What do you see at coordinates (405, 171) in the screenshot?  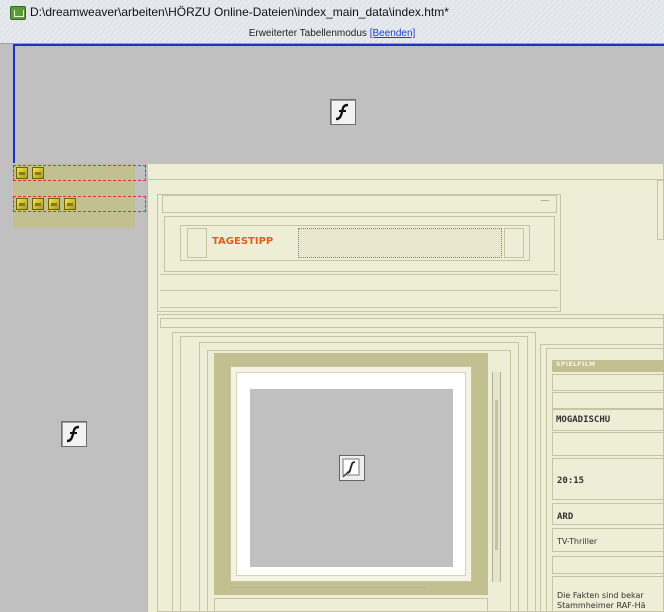 I see `top-table-row` at bounding box center [405, 171].